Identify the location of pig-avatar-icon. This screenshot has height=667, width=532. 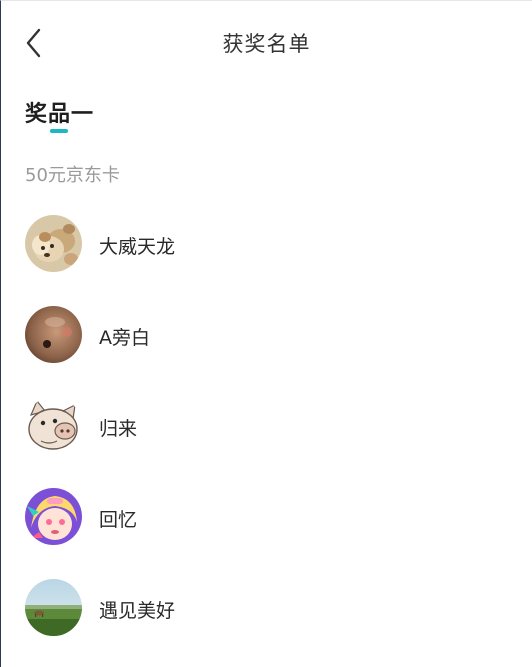
(53, 425).